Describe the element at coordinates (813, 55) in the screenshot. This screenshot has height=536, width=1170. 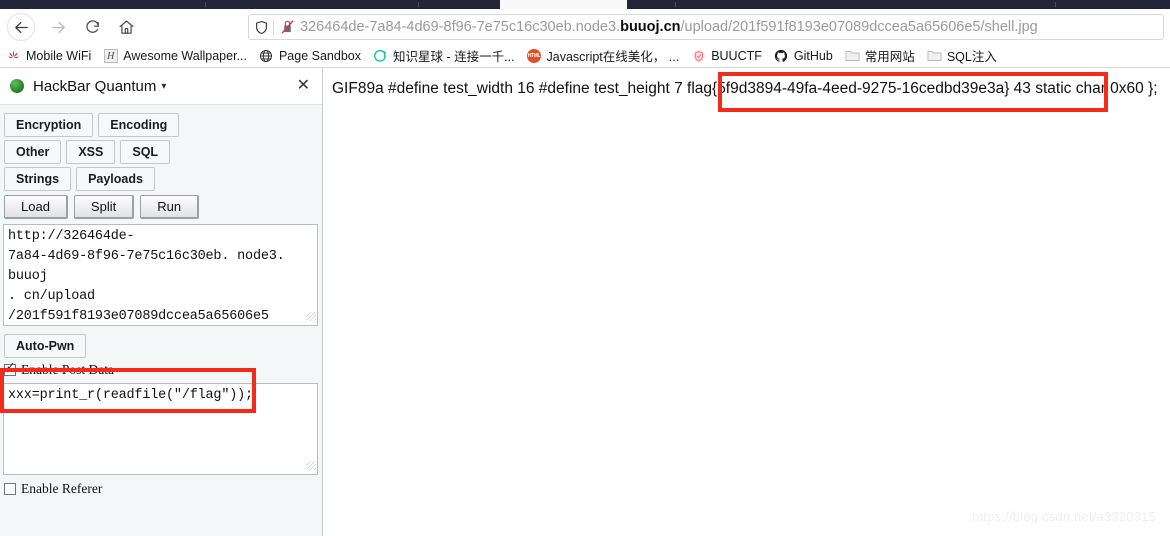
I see `bookmark-label: GitHub` at that location.